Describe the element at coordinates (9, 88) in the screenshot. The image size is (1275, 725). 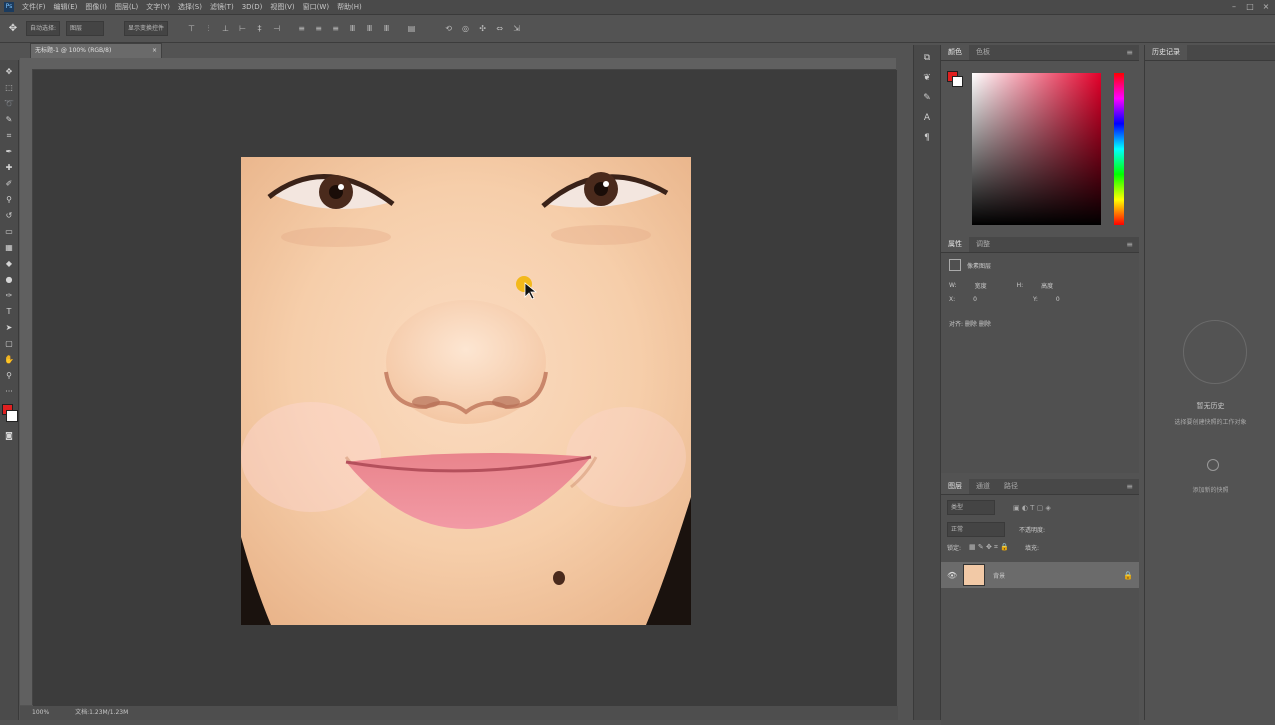
I see `marquee-tool-icon: ⬚` at that location.